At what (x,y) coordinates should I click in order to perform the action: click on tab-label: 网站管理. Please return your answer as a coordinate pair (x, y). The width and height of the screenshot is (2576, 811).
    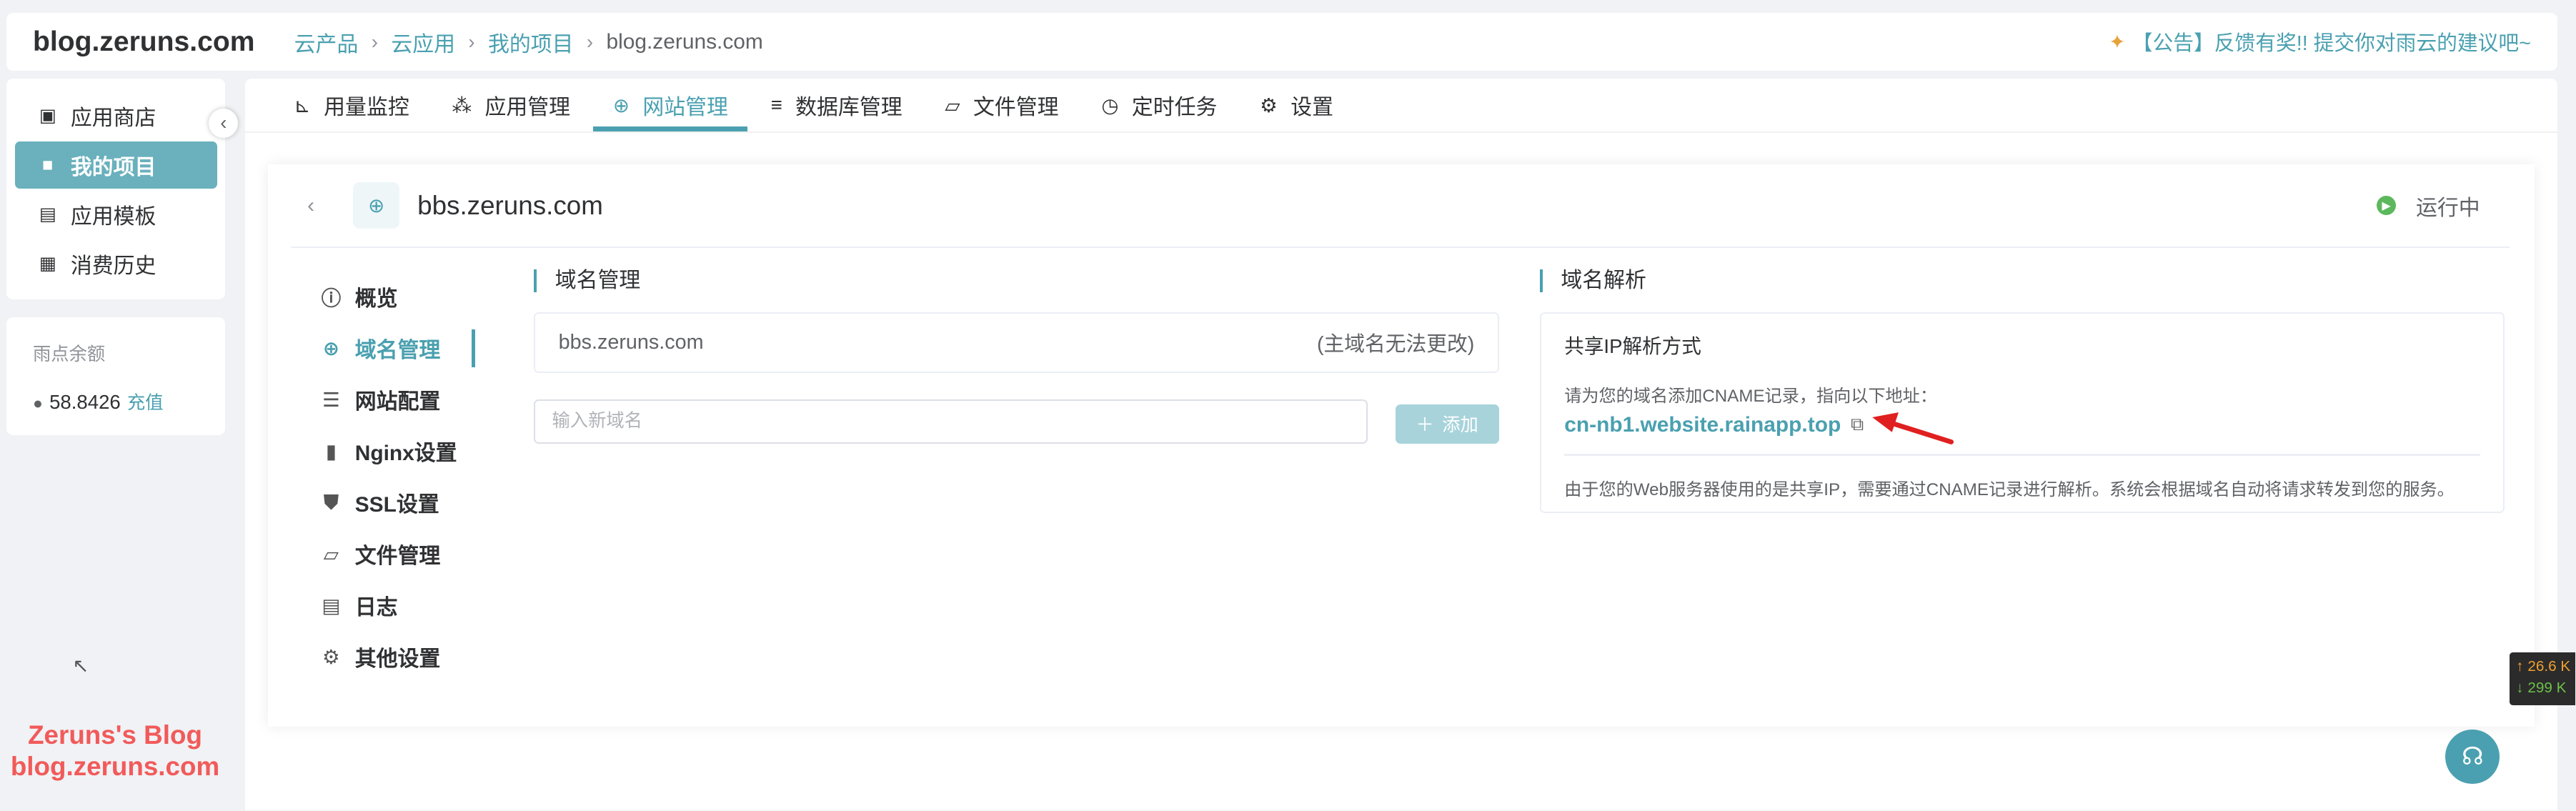
    Looking at the image, I should click on (685, 108).